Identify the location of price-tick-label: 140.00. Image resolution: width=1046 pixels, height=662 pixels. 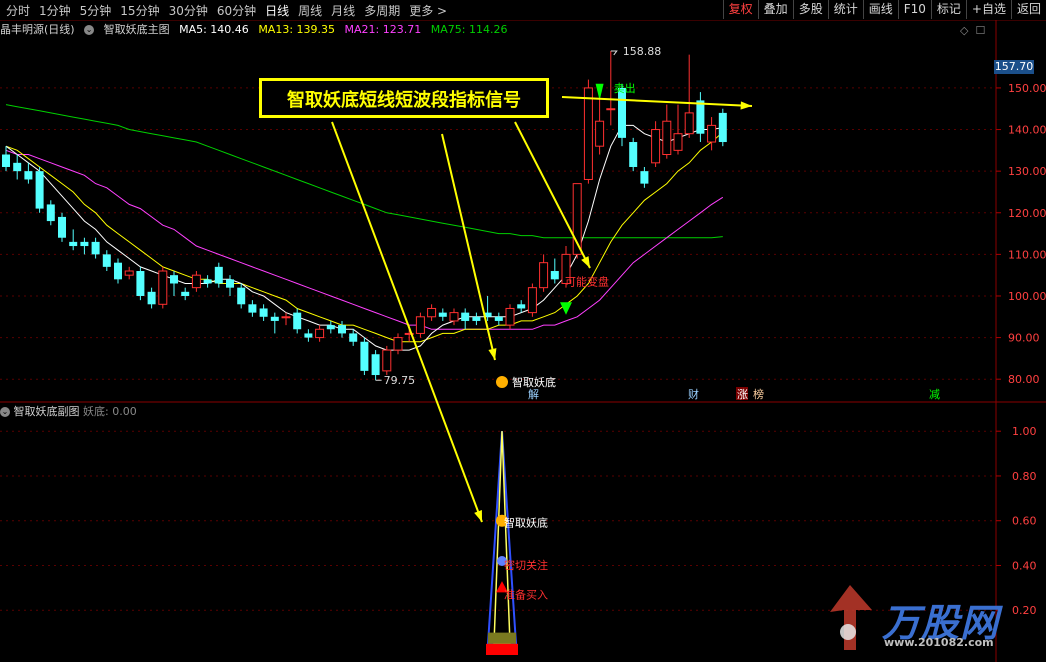
(1027, 130).